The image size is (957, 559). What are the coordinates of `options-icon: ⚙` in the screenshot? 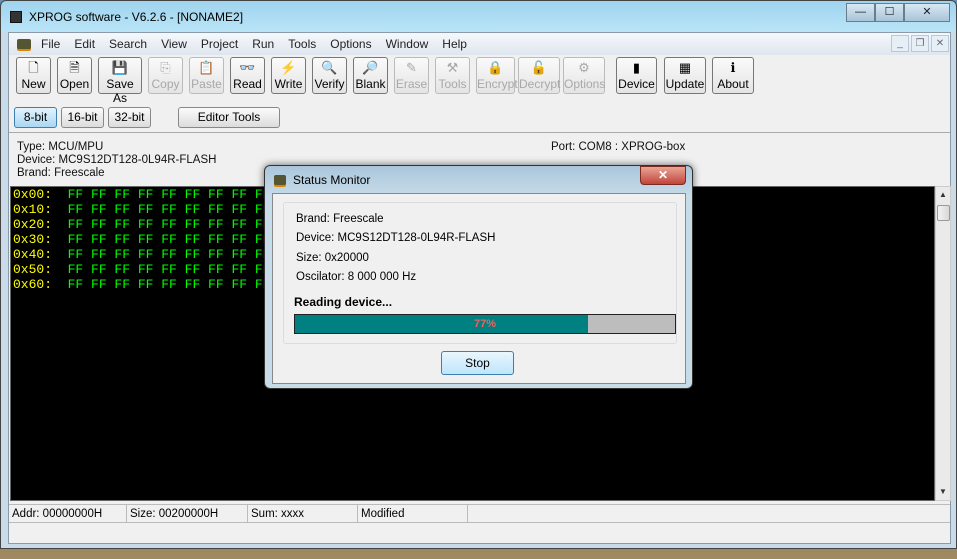 It's located at (584, 67).